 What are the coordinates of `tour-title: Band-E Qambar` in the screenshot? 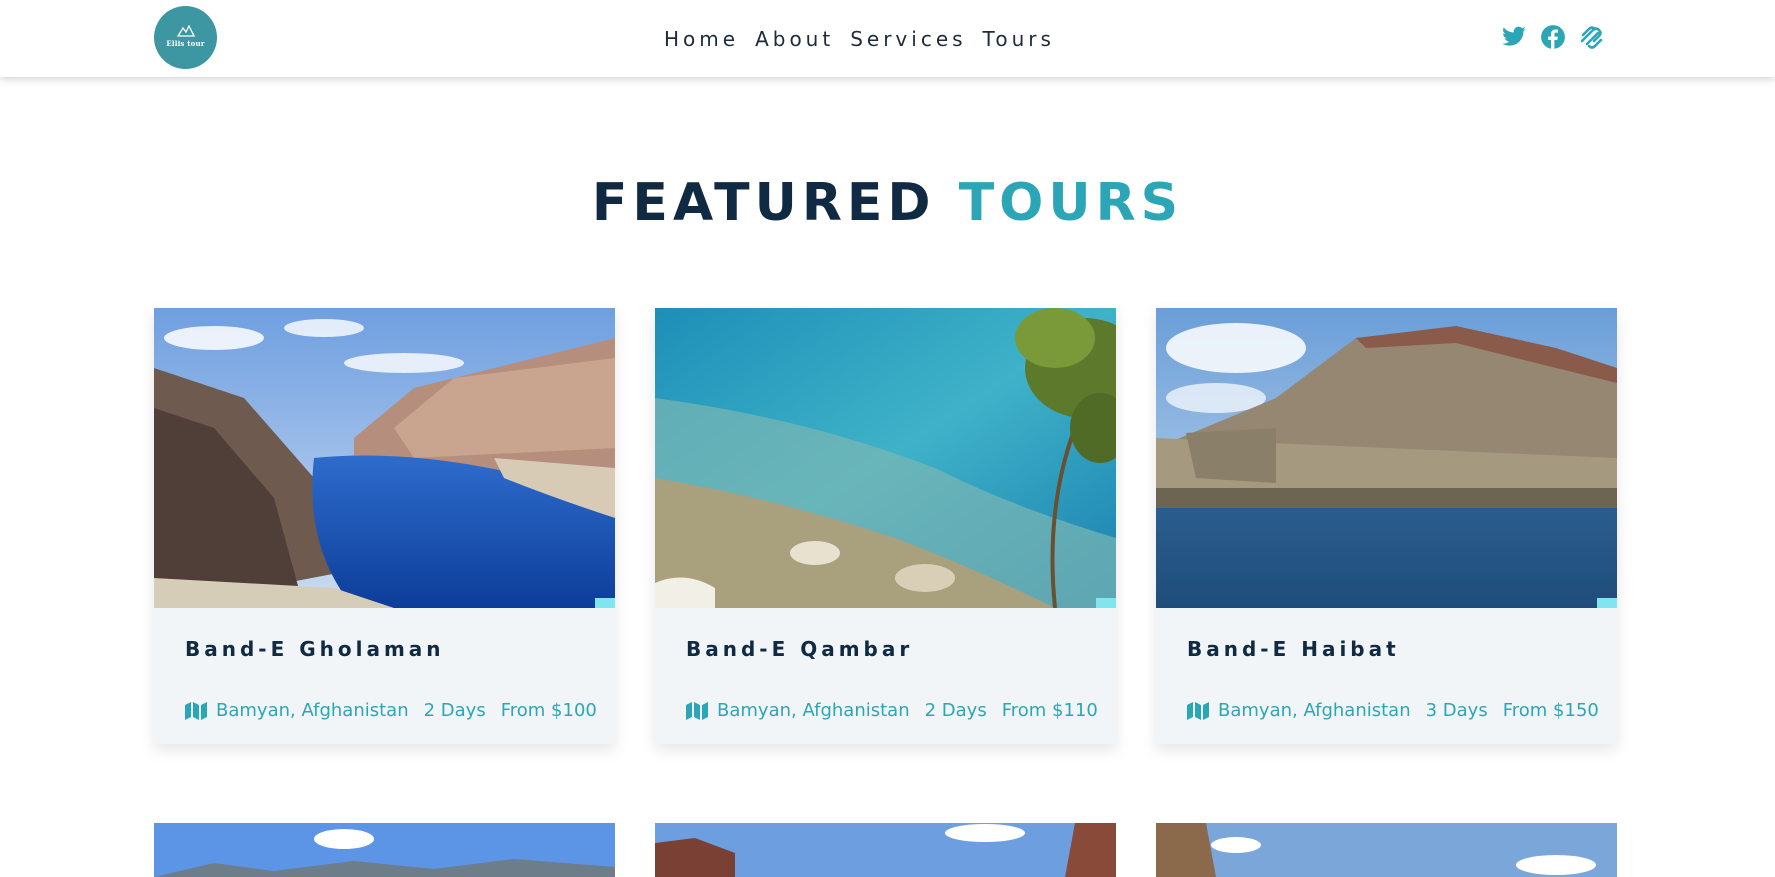 It's located at (799, 649).